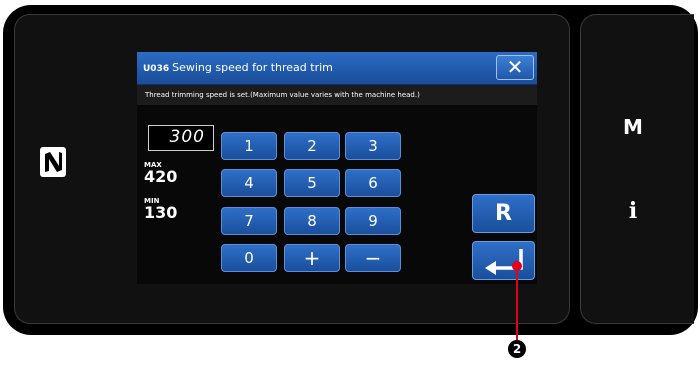 This screenshot has width=698, height=372. Describe the element at coordinates (517, 266) in the screenshot. I see `callout-dot` at that location.